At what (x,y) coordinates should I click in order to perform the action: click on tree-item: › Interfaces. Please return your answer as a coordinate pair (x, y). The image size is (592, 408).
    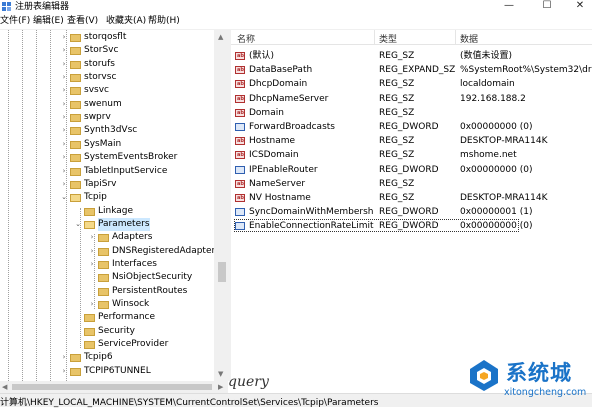
    Looking at the image, I should click on (107, 264).